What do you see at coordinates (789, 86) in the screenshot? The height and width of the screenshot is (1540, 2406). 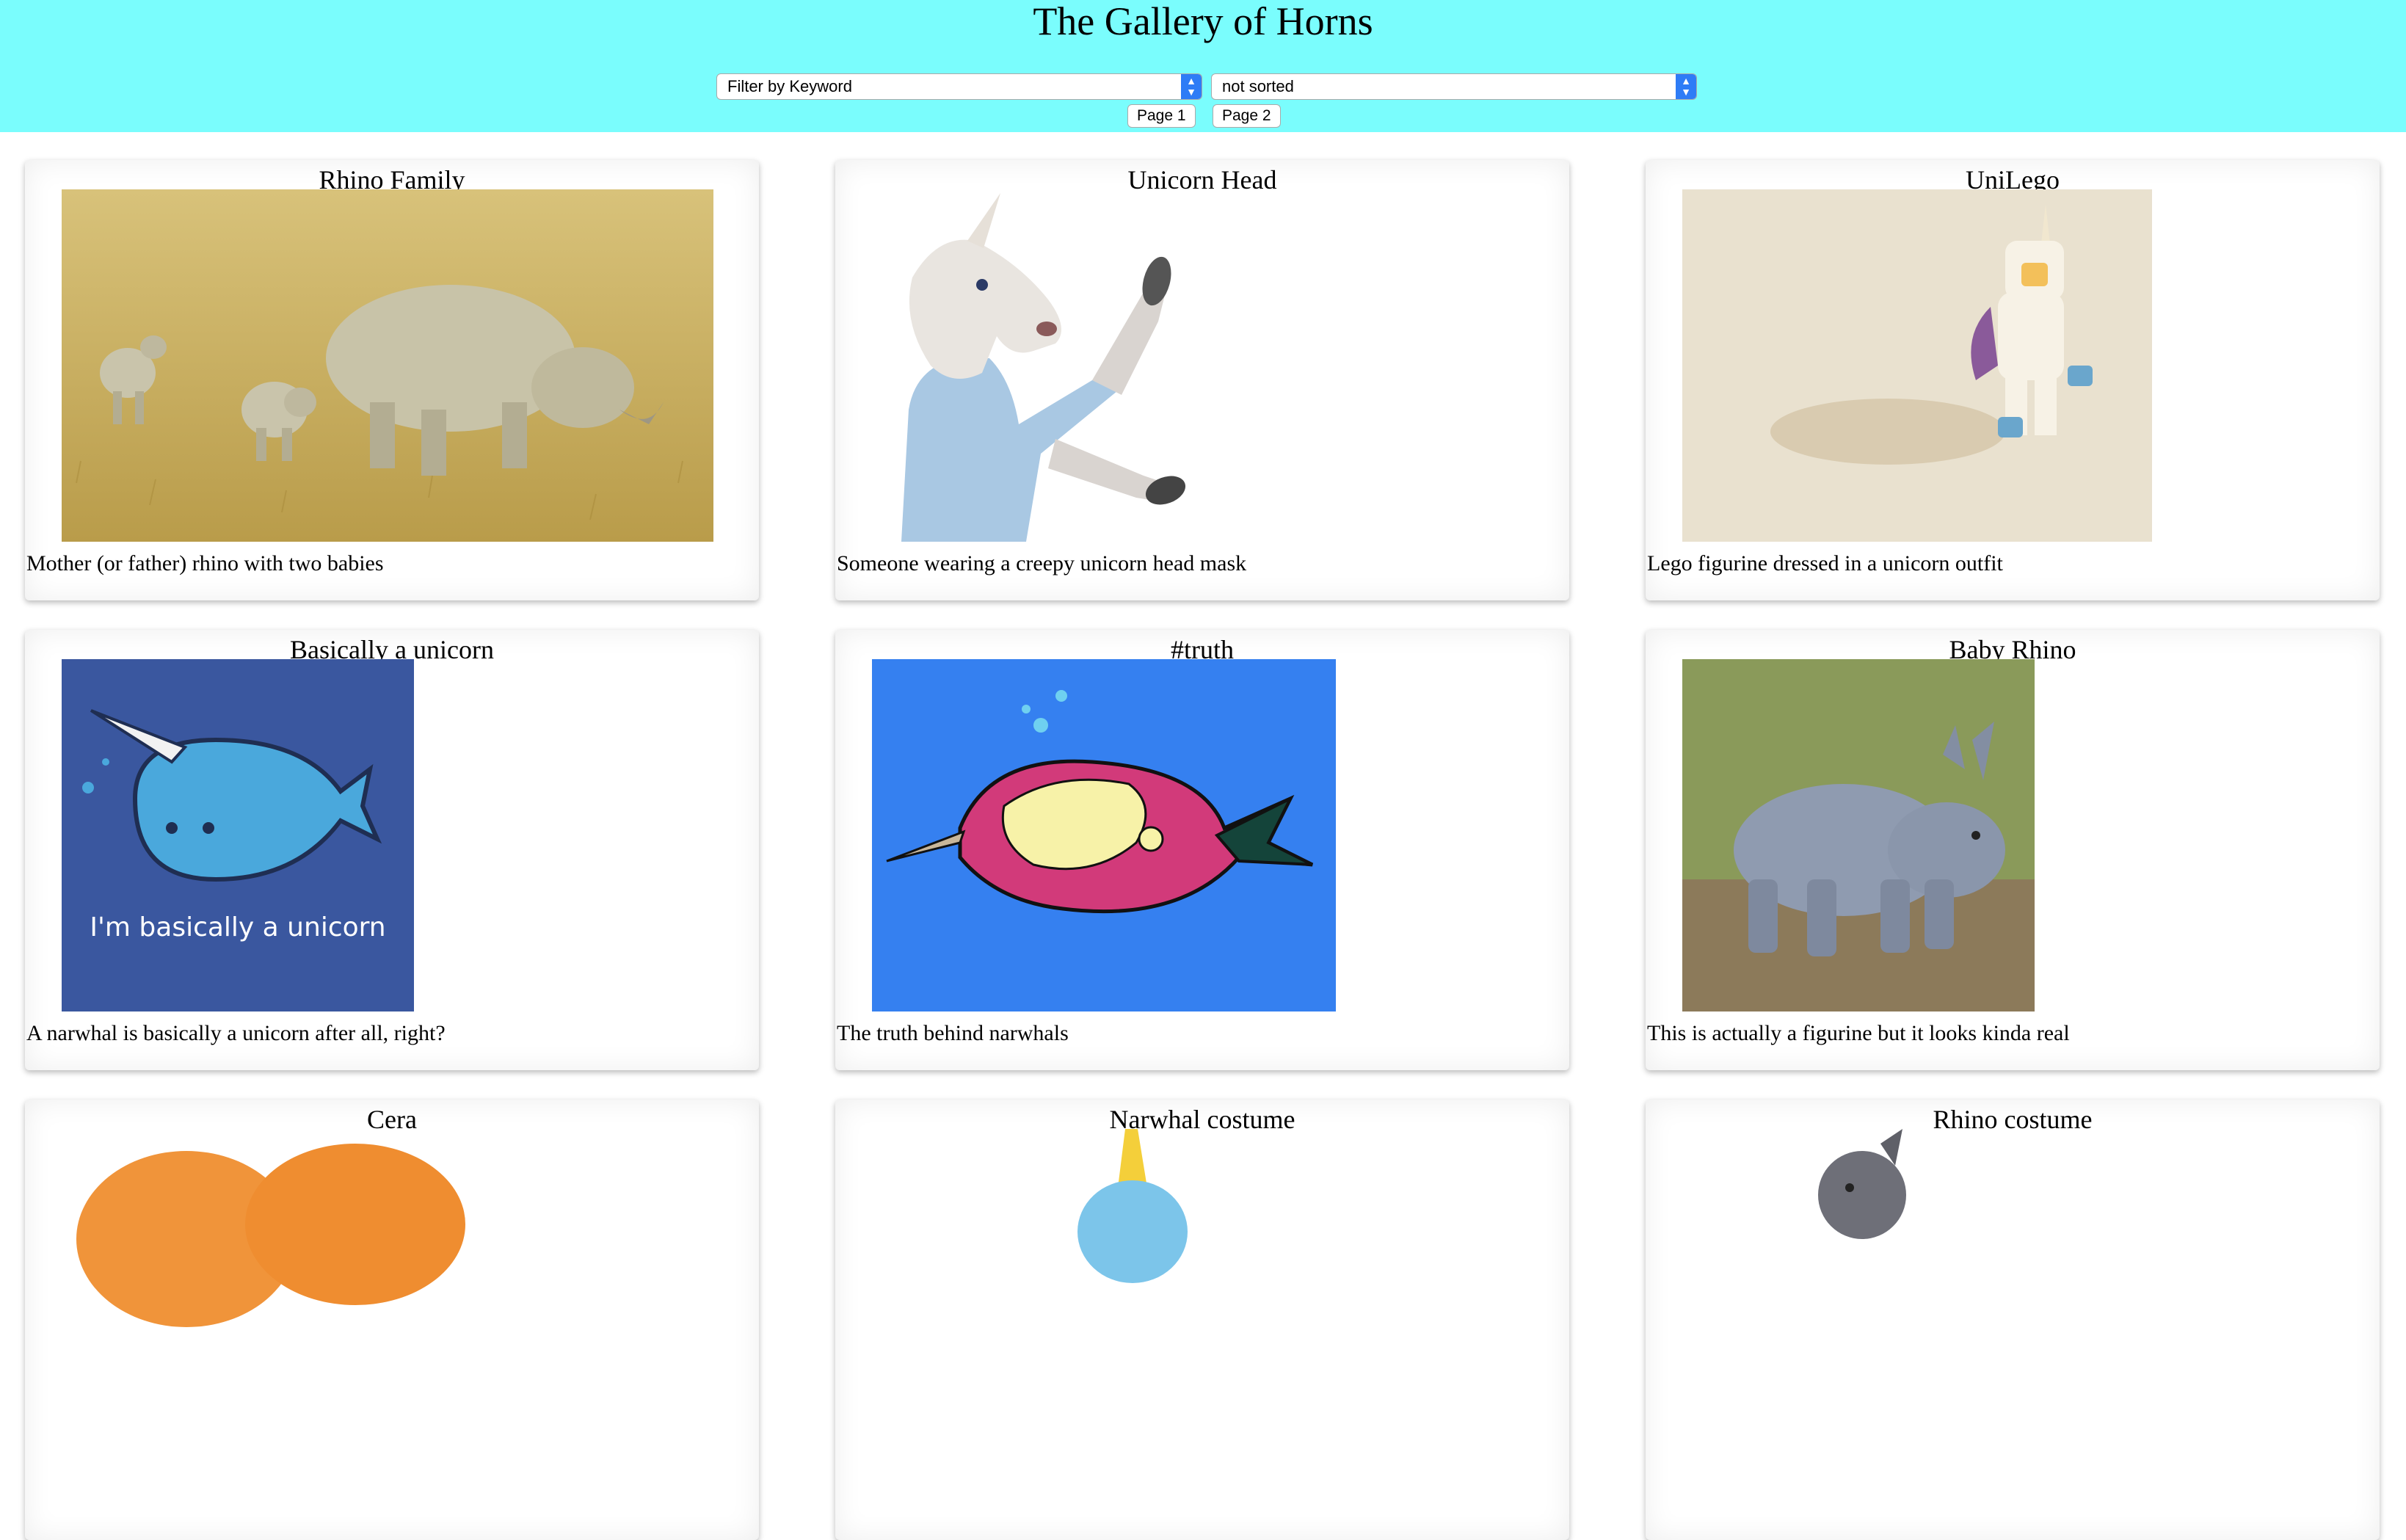 I see `keyword-filter-value: Filter by Keyword` at bounding box center [789, 86].